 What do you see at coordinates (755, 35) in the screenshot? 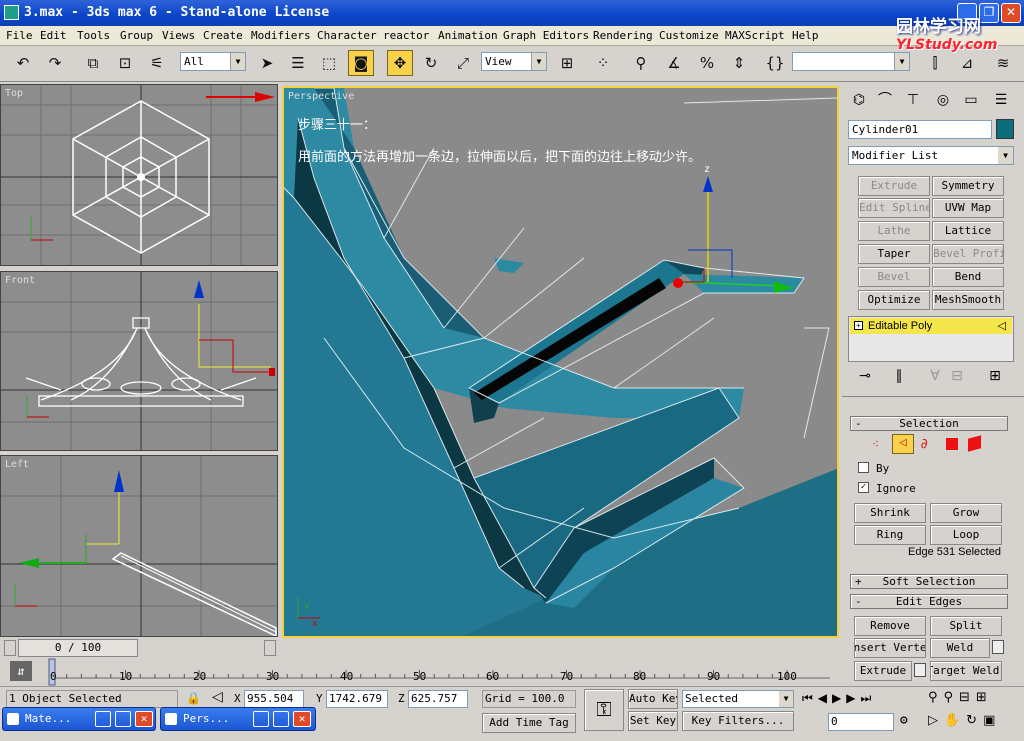
I see `menu-maxscript: MAXScript` at bounding box center [755, 35].